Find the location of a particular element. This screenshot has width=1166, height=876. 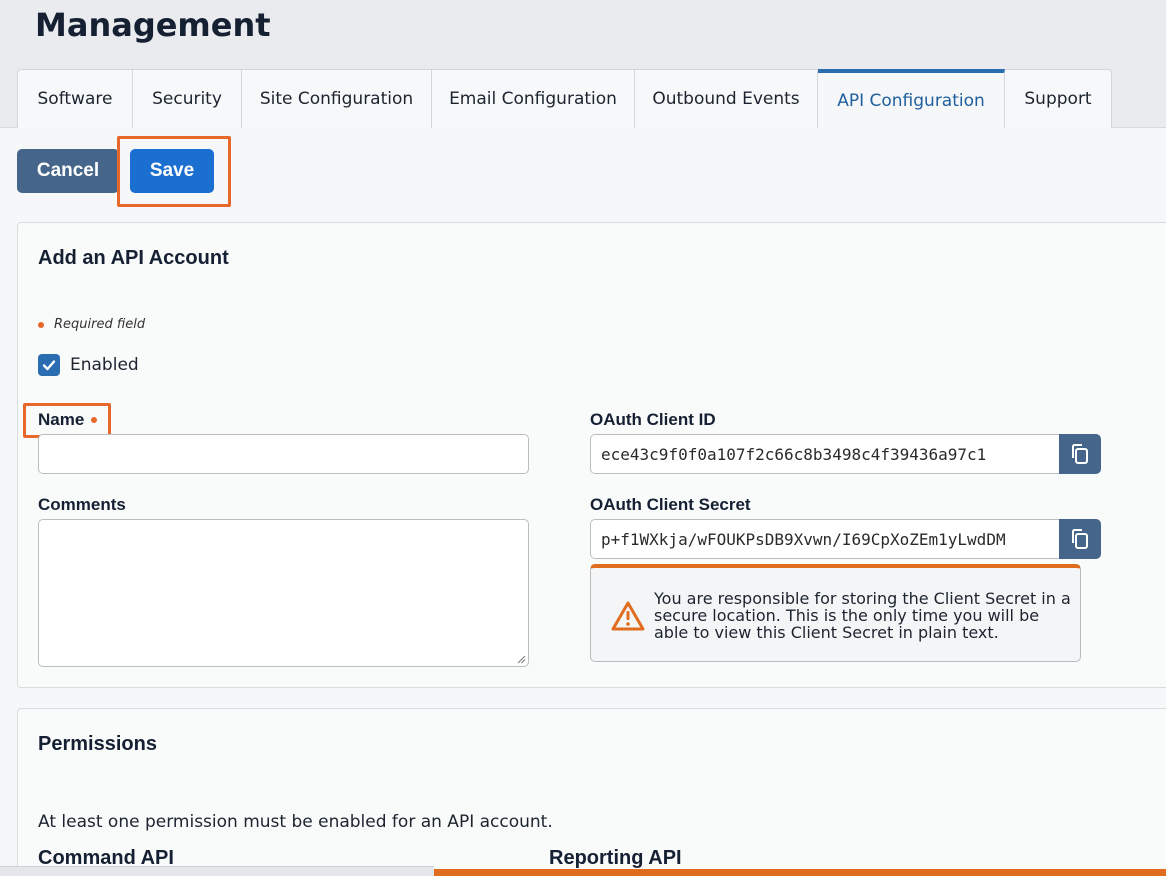

horizontal-scrollbar is located at coordinates (217, 871).